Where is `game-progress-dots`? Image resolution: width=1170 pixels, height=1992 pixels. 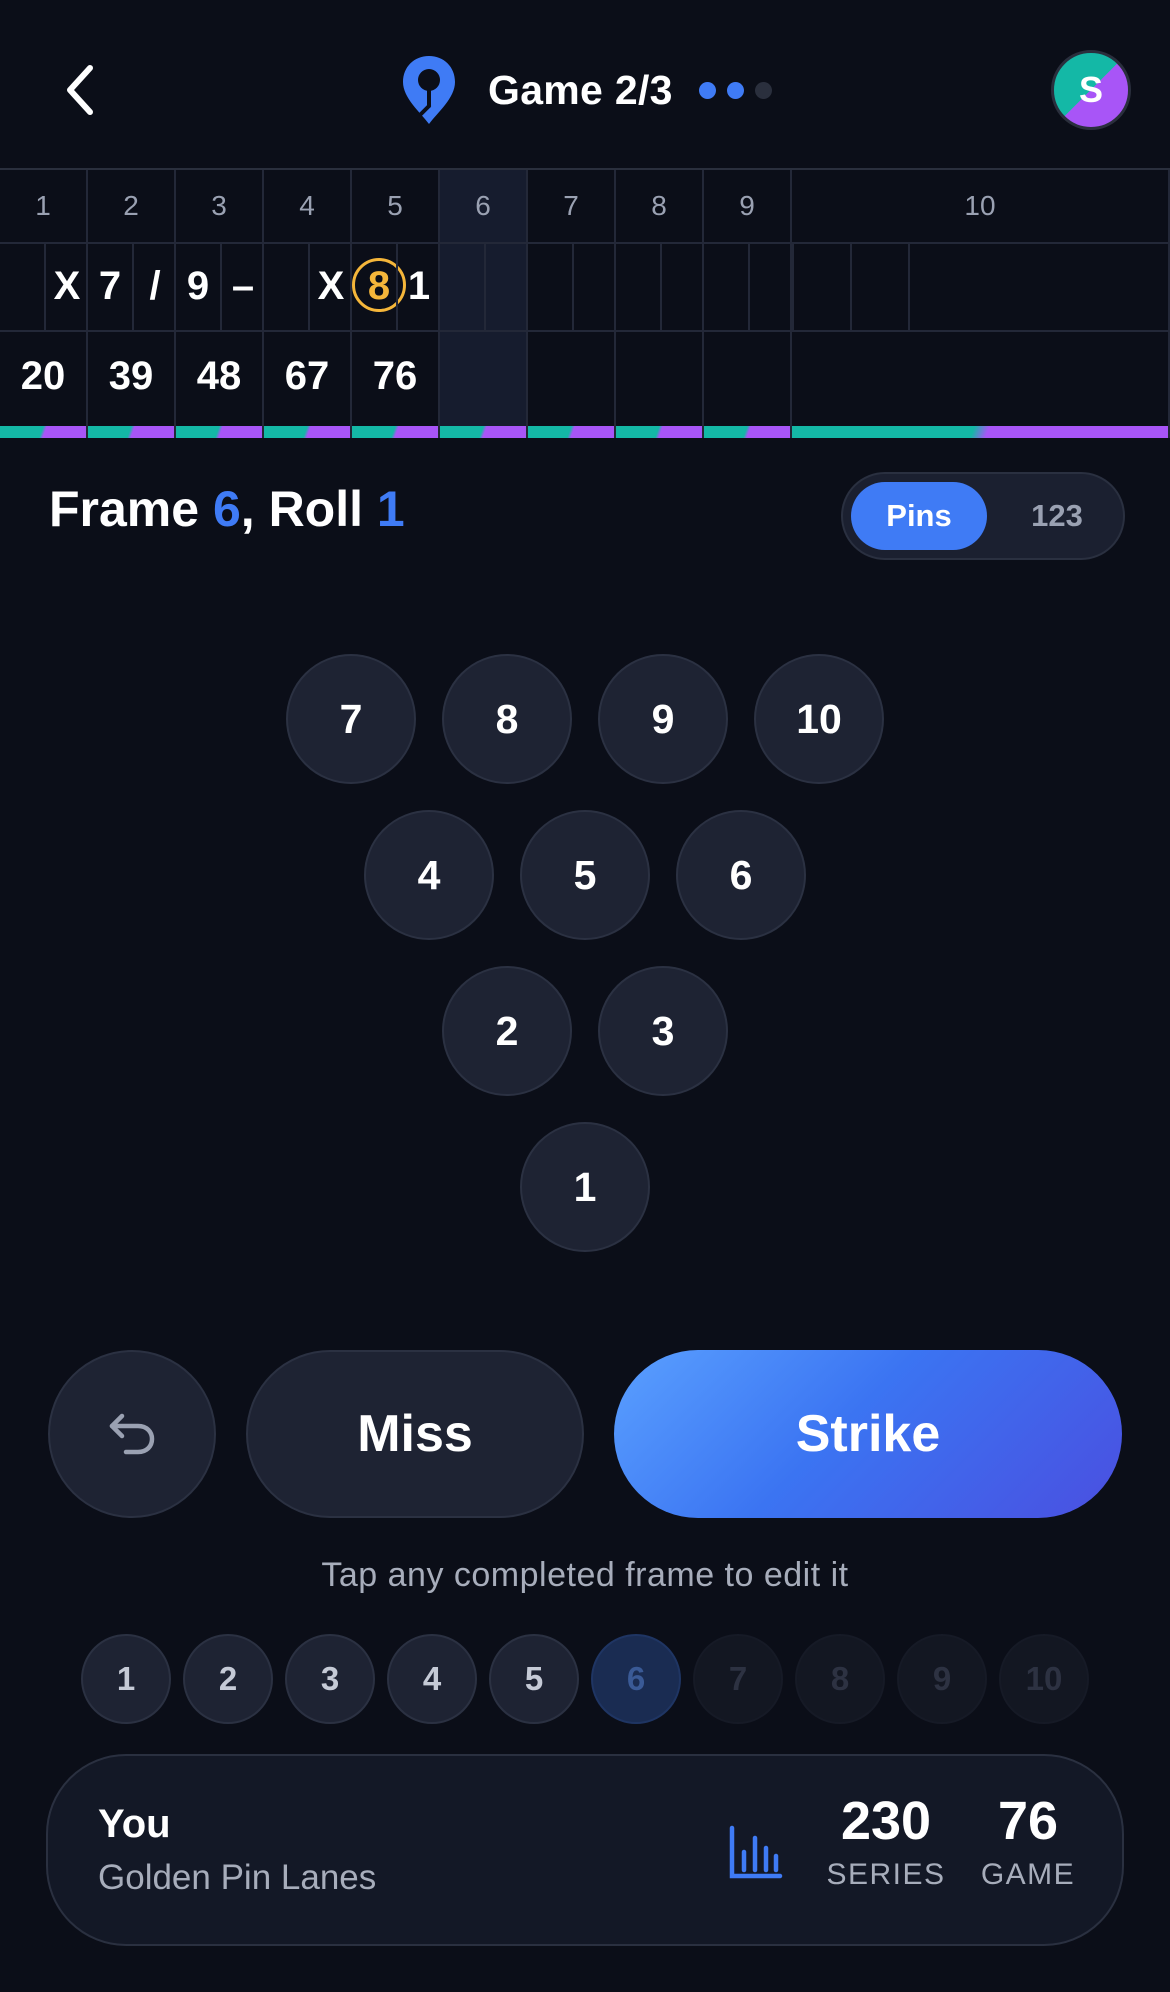
game-progress-dots is located at coordinates (735, 90).